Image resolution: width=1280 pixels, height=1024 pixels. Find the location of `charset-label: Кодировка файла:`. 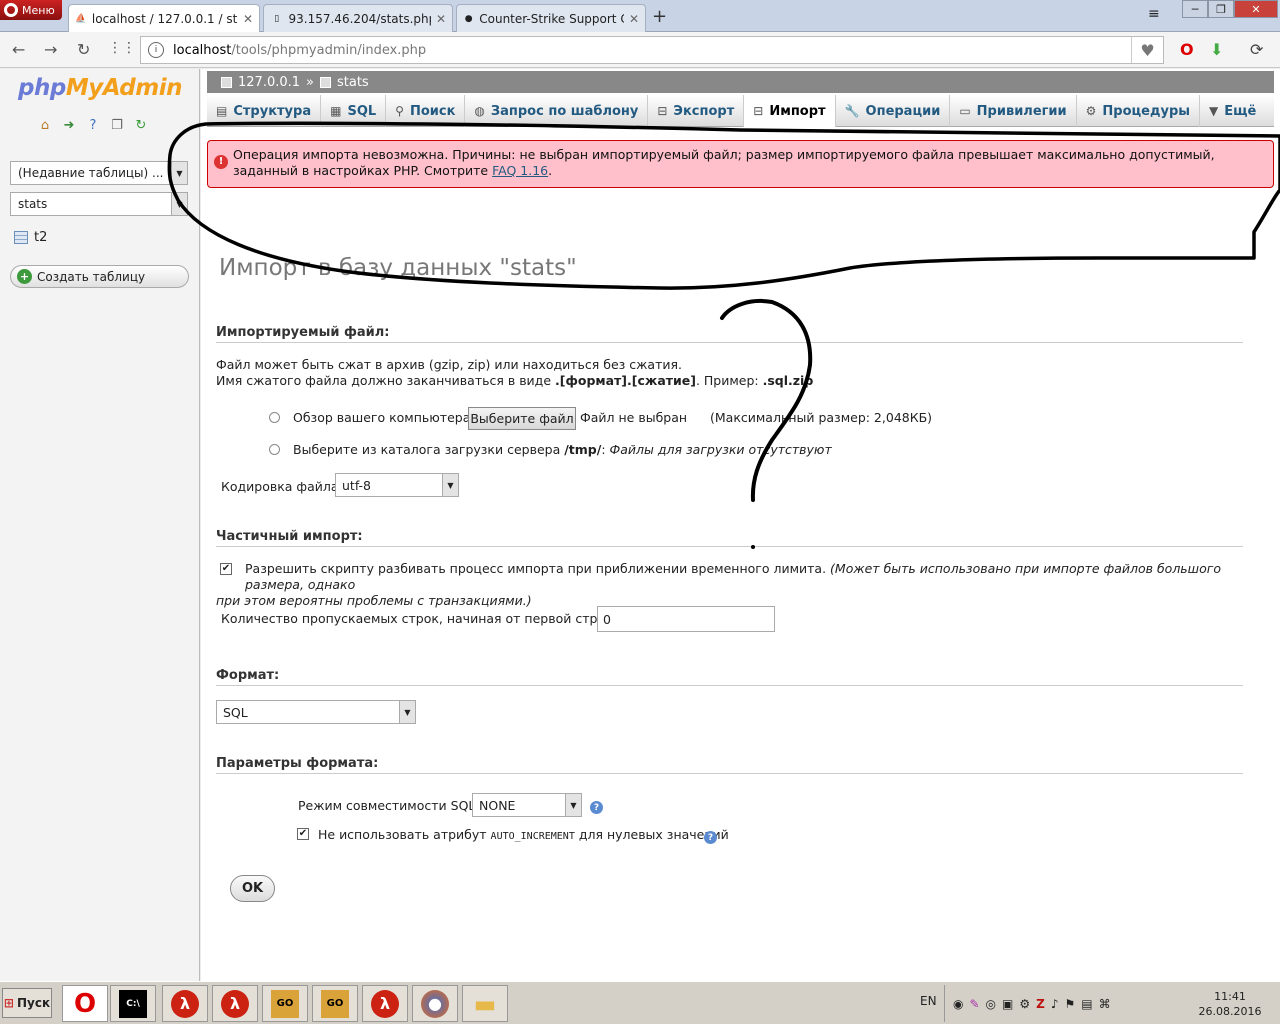

charset-label: Кодировка файла: is located at coordinates (282, 486).